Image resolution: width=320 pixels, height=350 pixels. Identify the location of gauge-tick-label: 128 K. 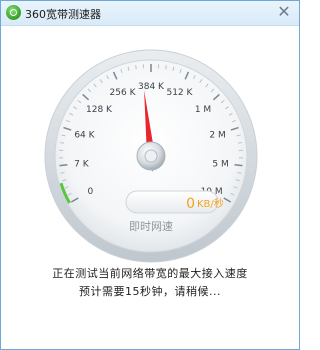
(99, 110).